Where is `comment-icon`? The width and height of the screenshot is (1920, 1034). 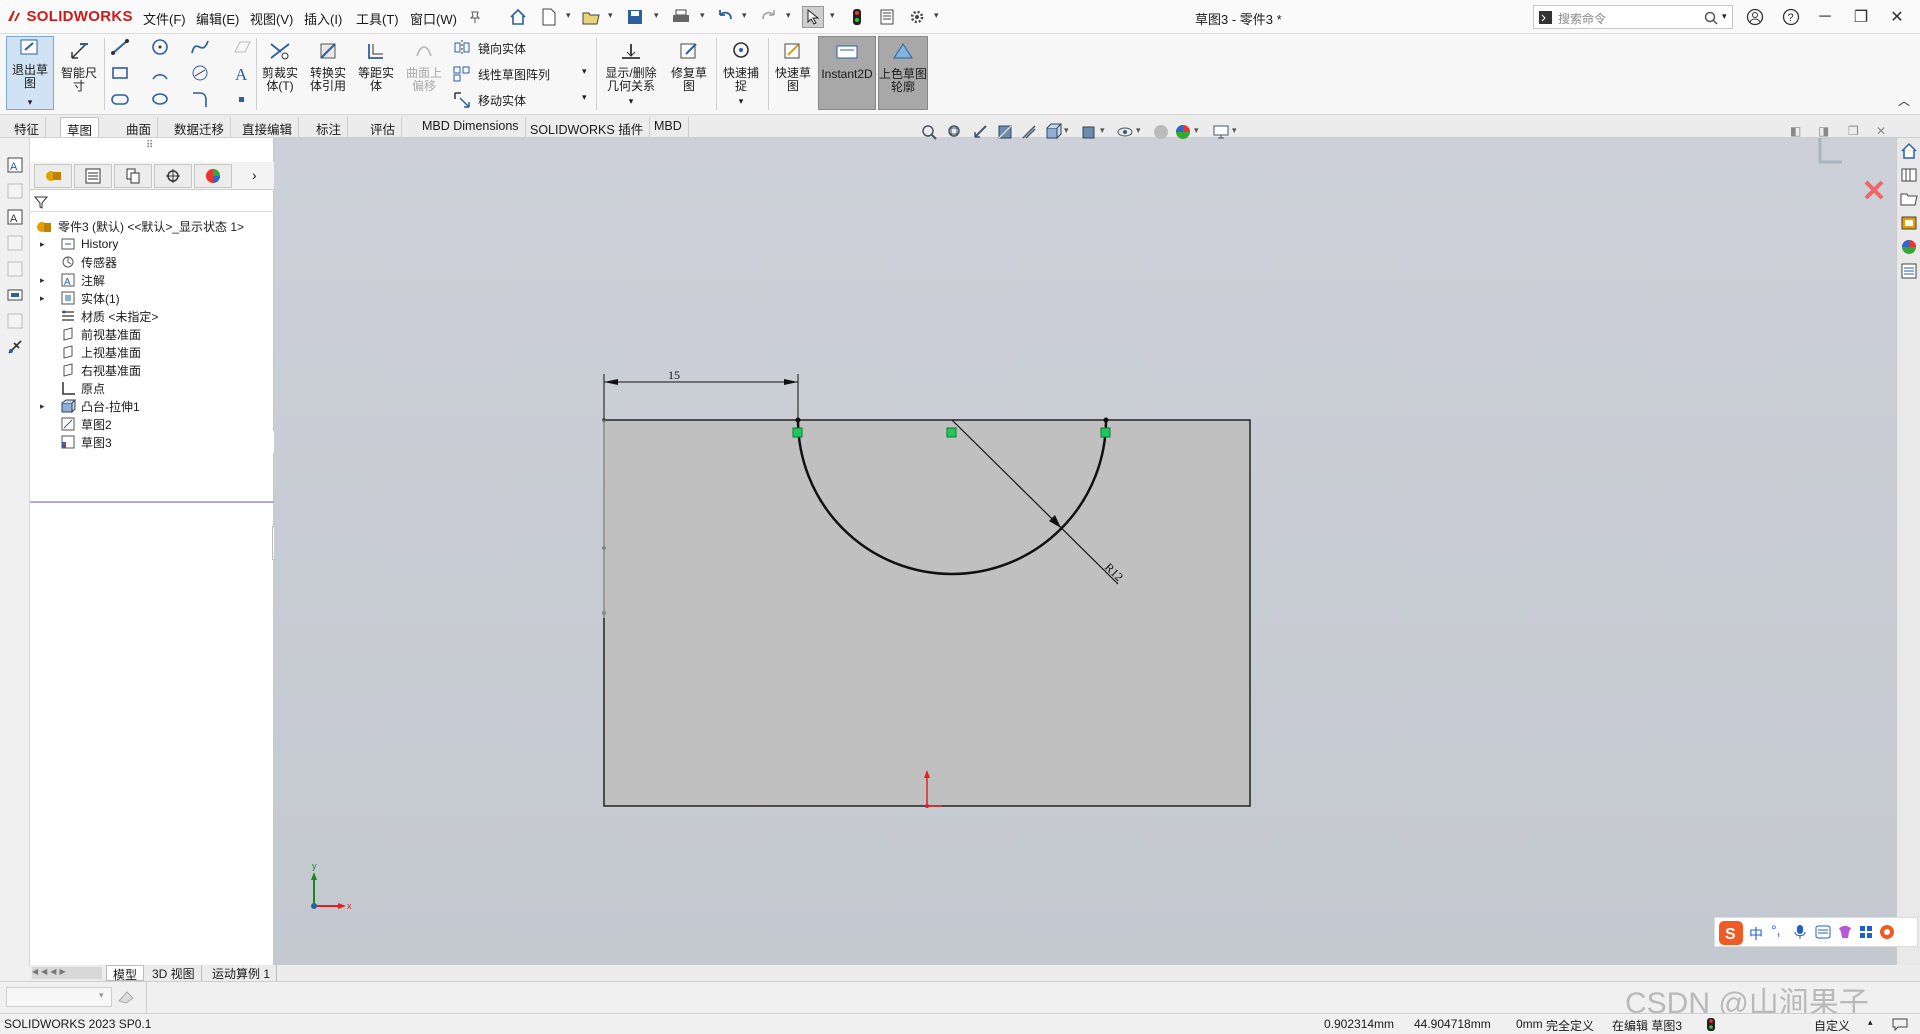 comment-icon is located at coordinates (1900, 1024).